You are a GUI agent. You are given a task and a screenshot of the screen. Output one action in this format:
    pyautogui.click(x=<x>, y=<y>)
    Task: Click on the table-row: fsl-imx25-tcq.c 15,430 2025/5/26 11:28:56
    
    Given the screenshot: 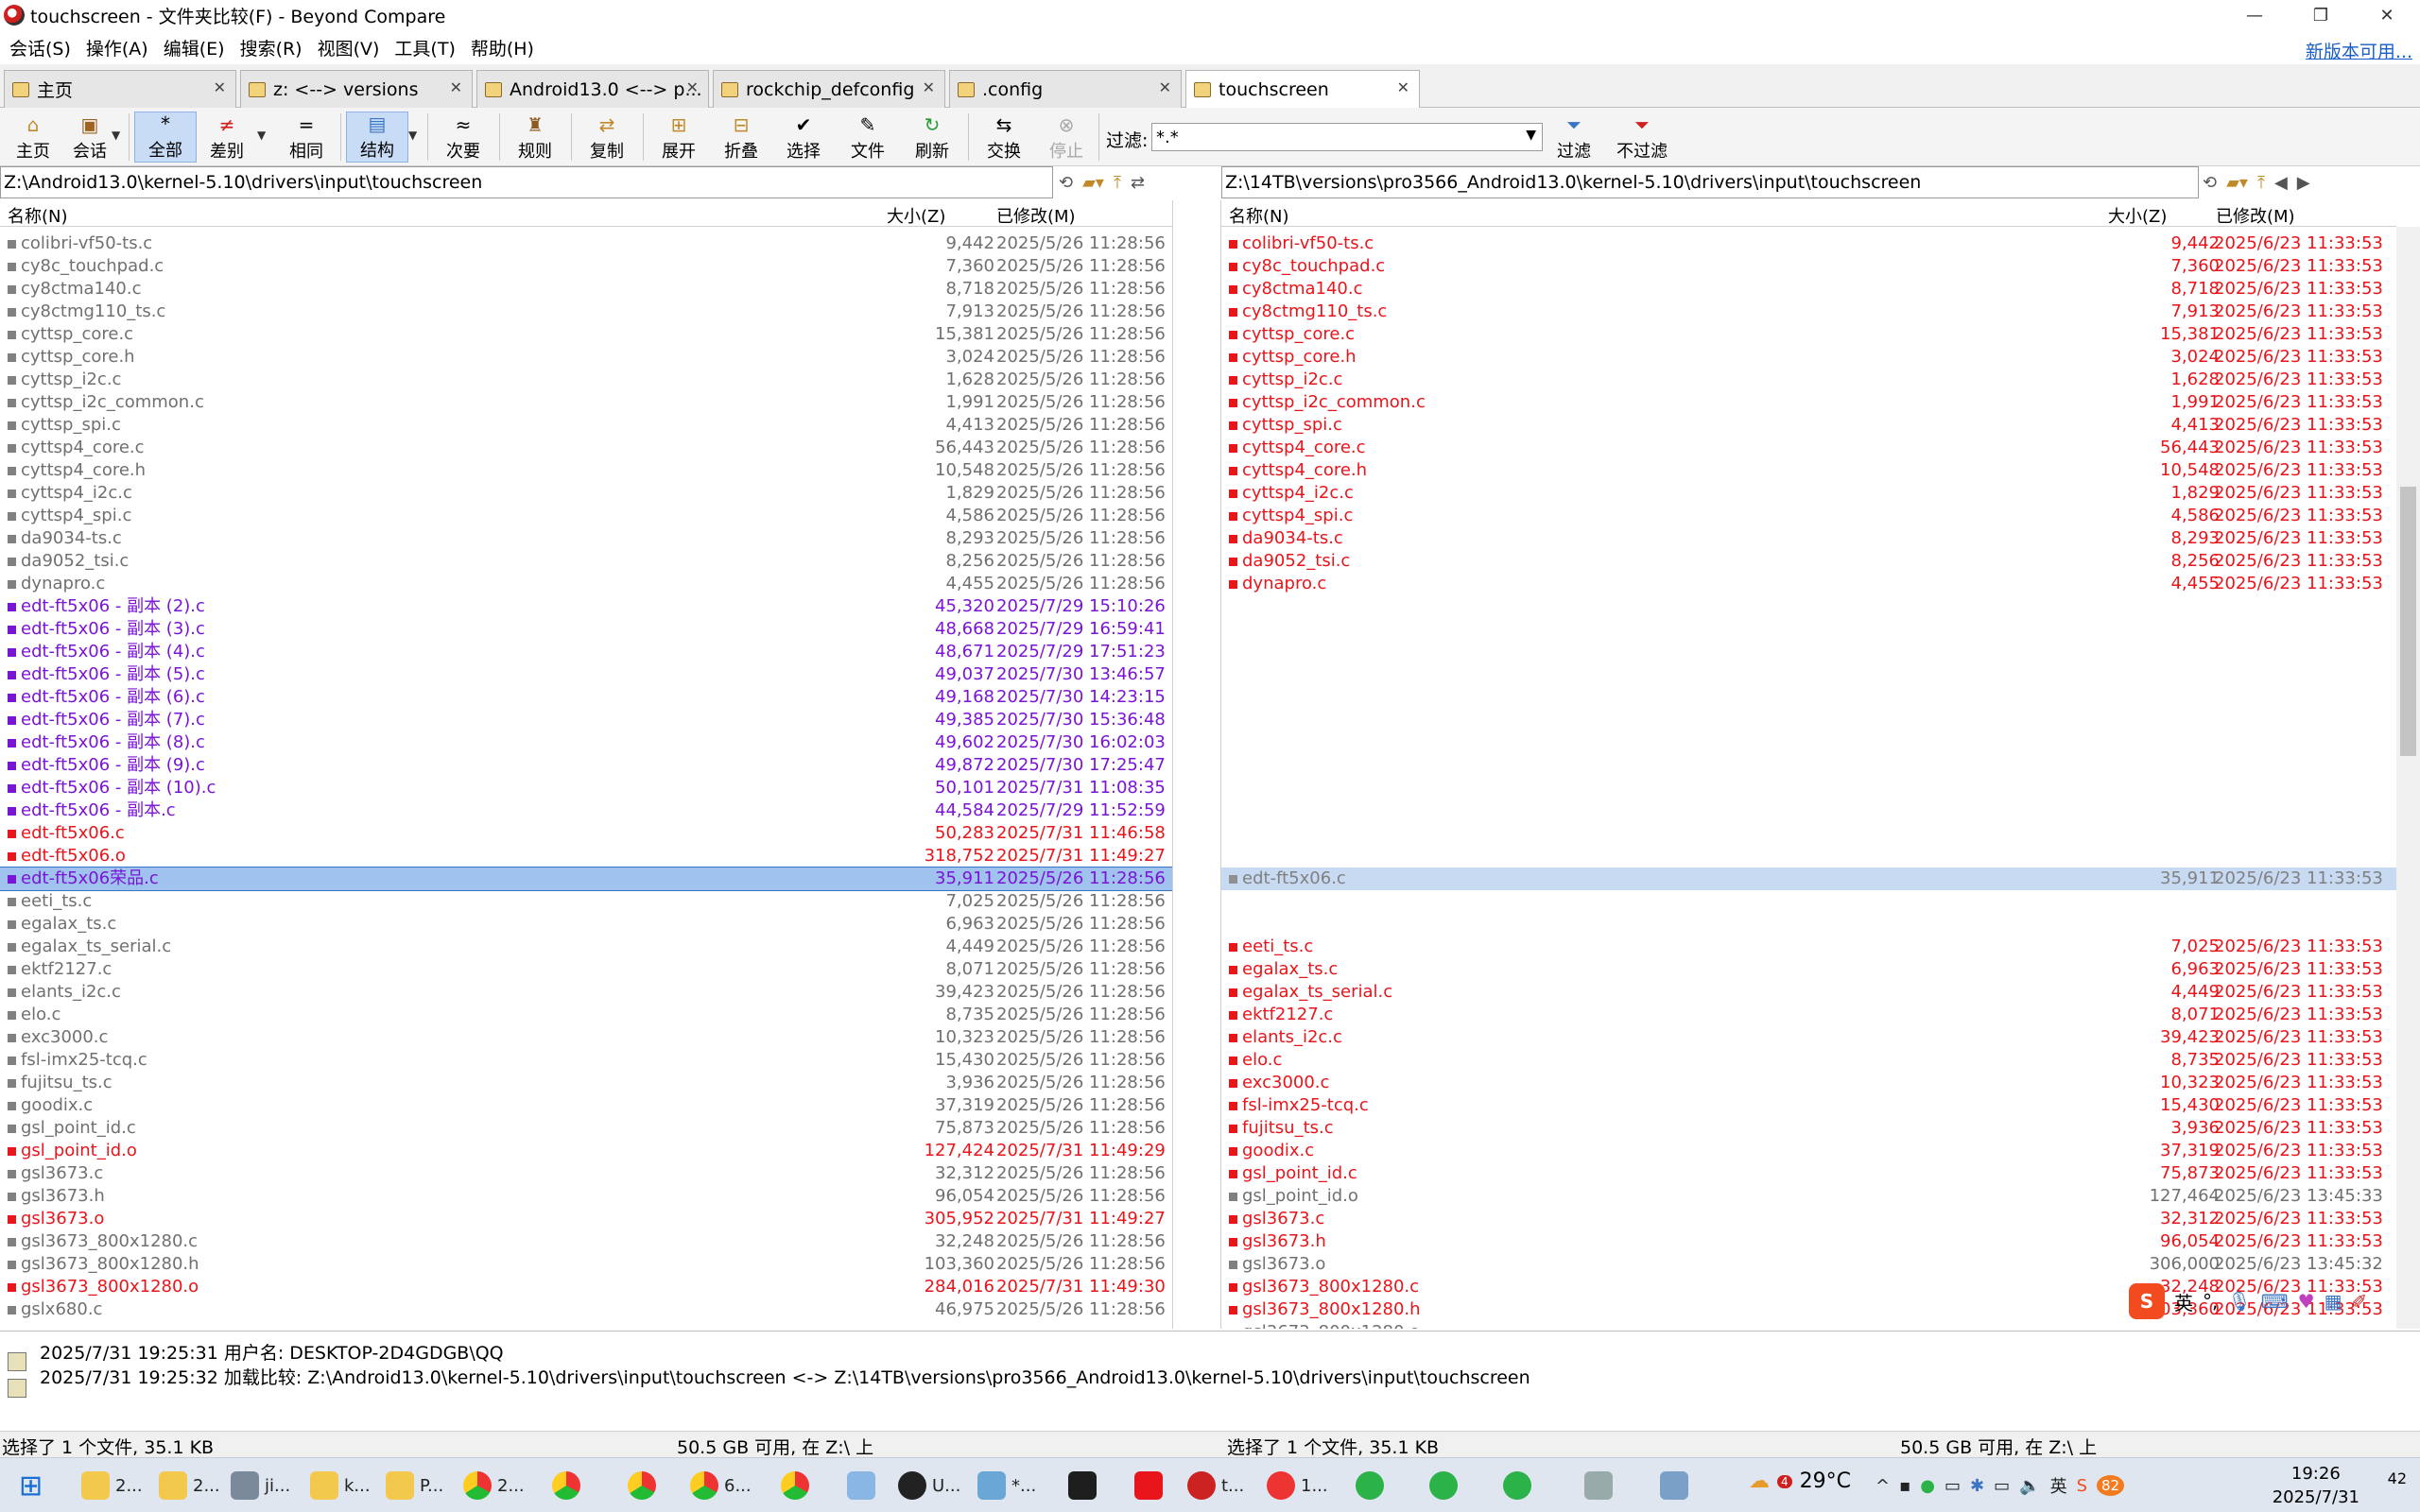 What is the action you would take?
    pyautogui.click(x=586, y=1060)
    